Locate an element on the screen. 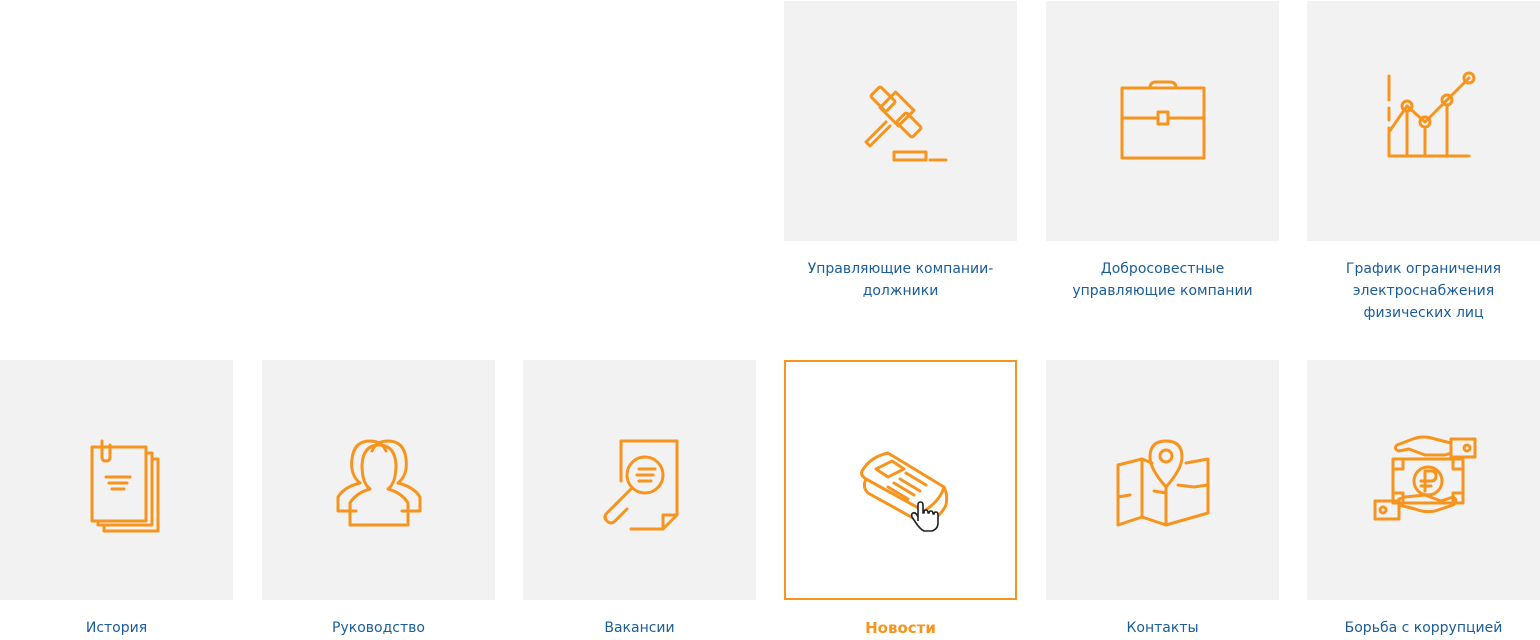  tile-news: Новости is located at coordinates (900, 499).